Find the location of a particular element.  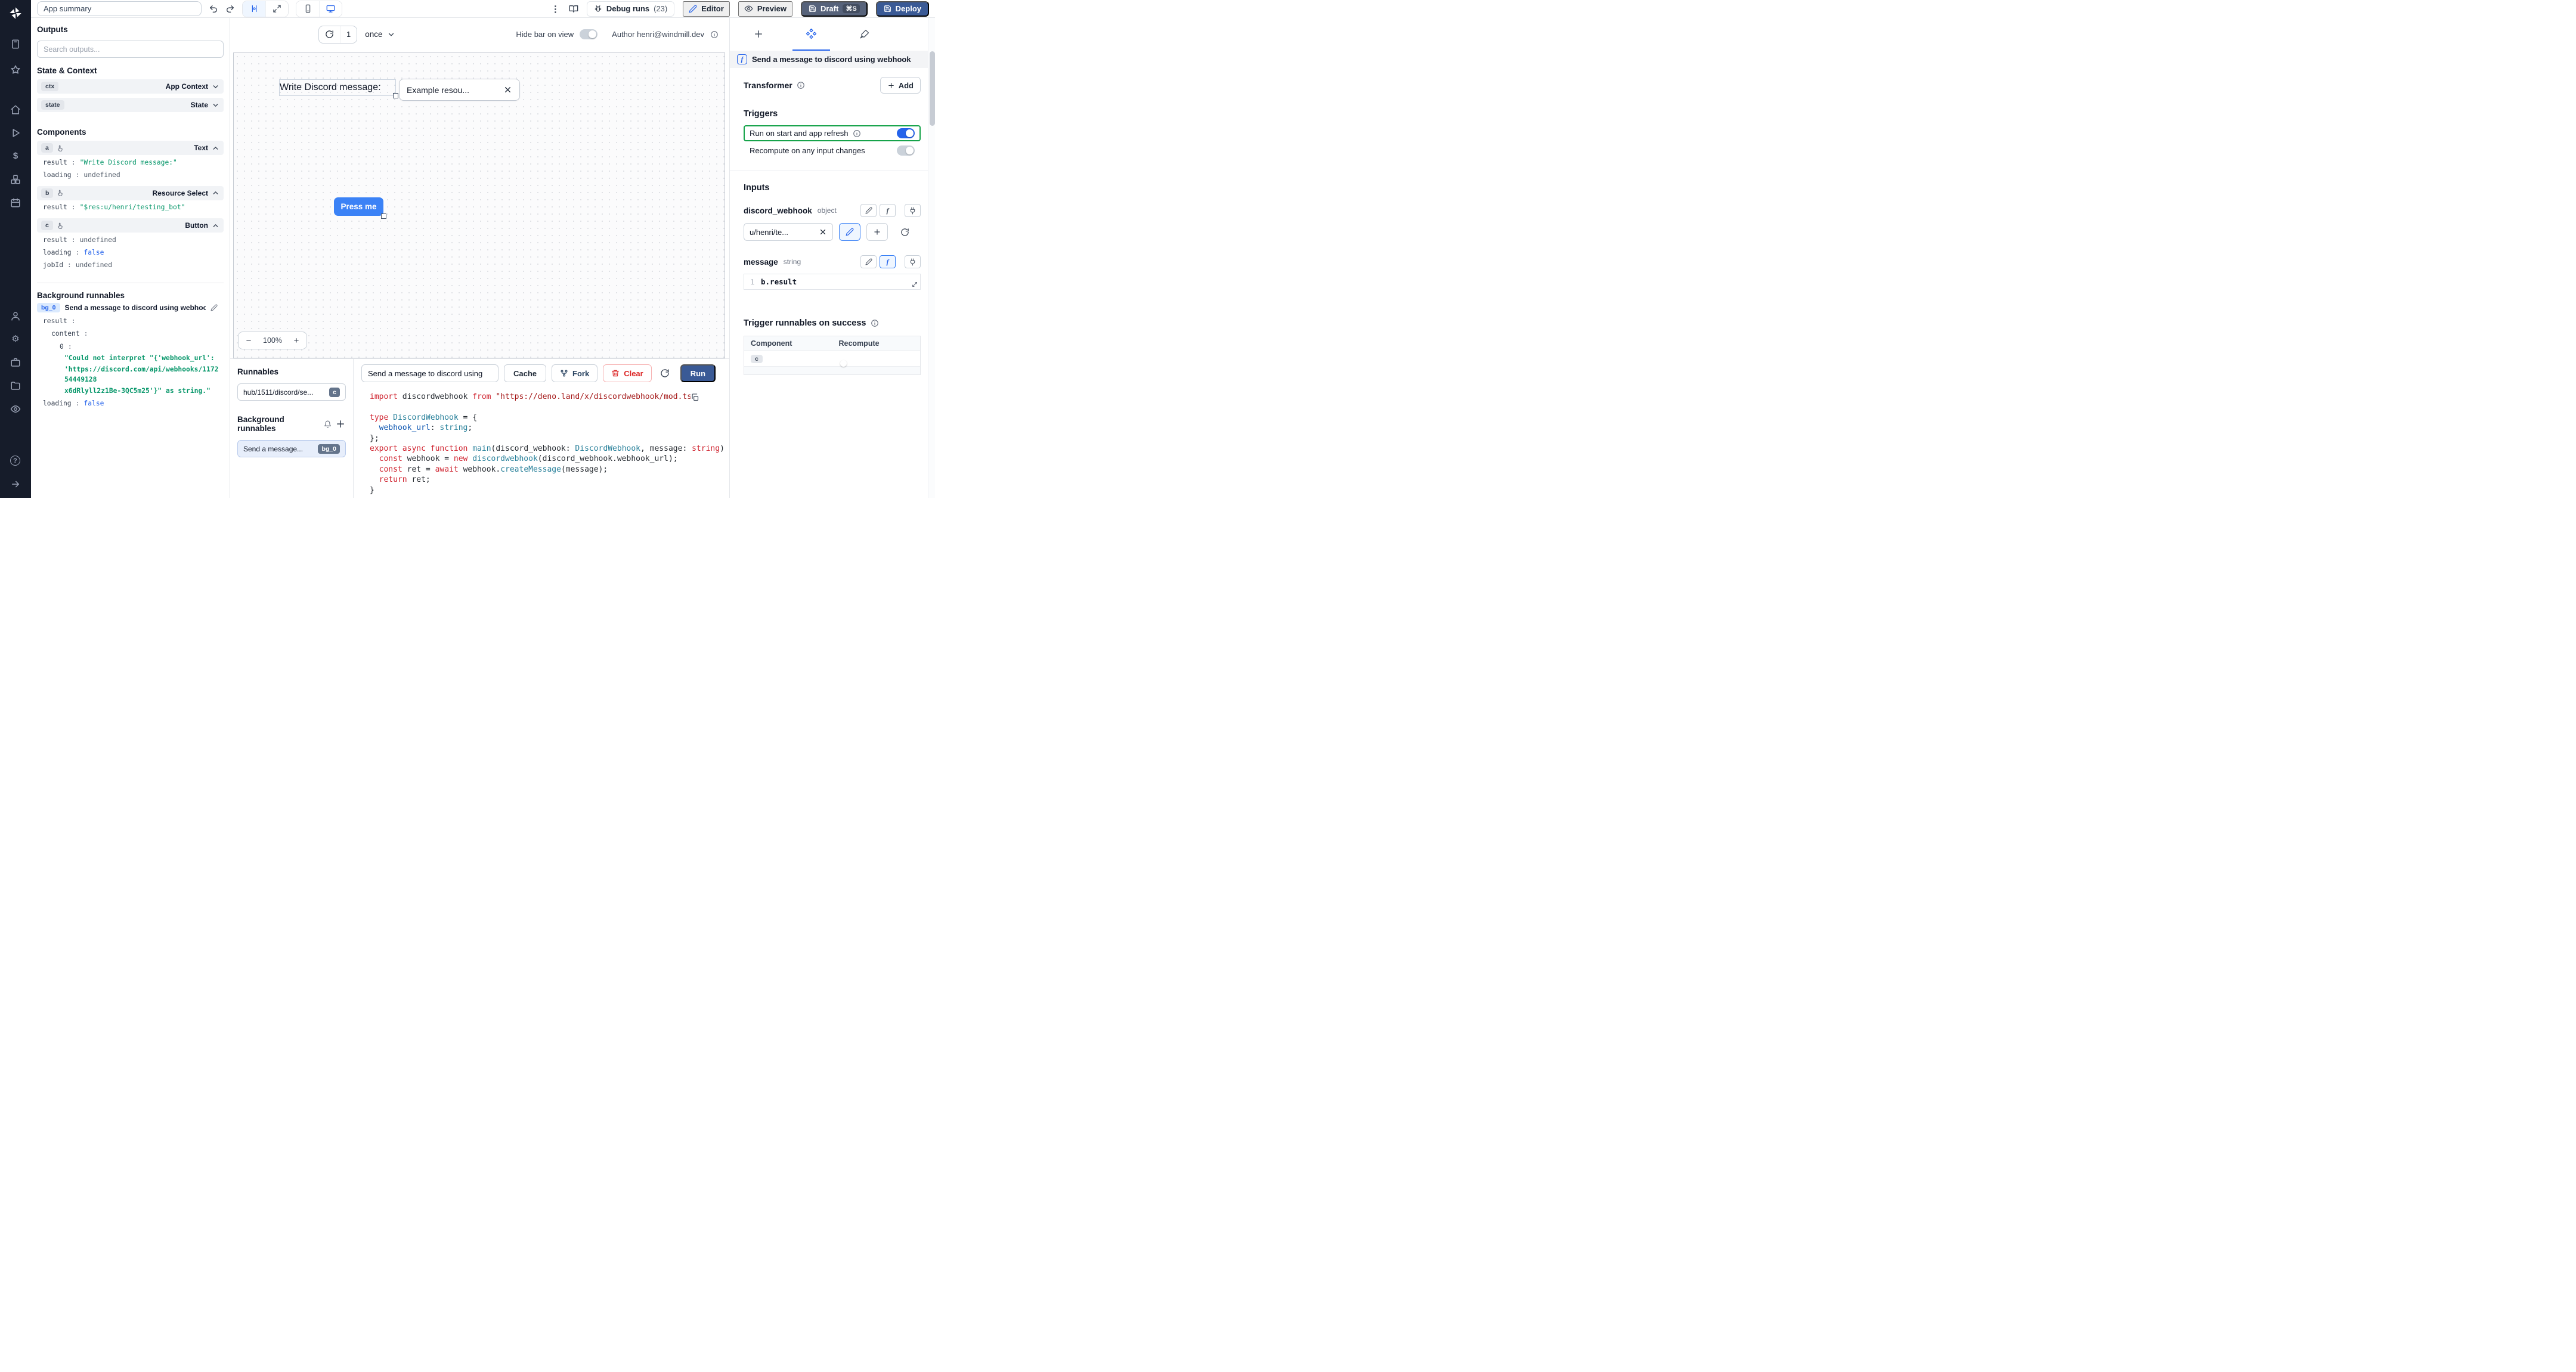

windmill-logo is located at coordinates (16, 13).